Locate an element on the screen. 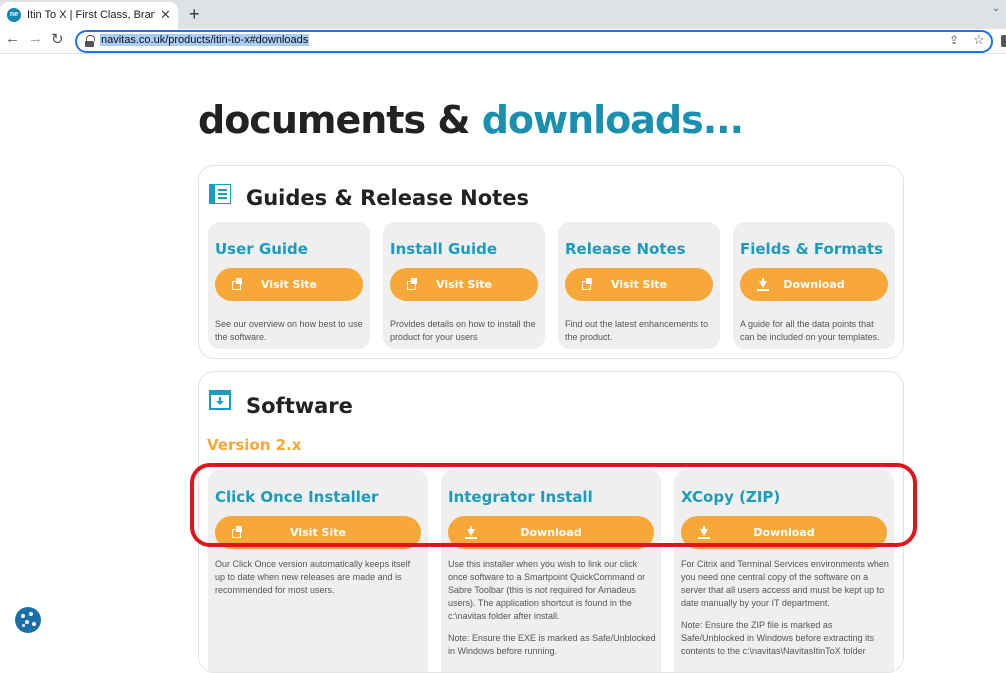  card-title: User Guide is located at coordinates (261, 249).